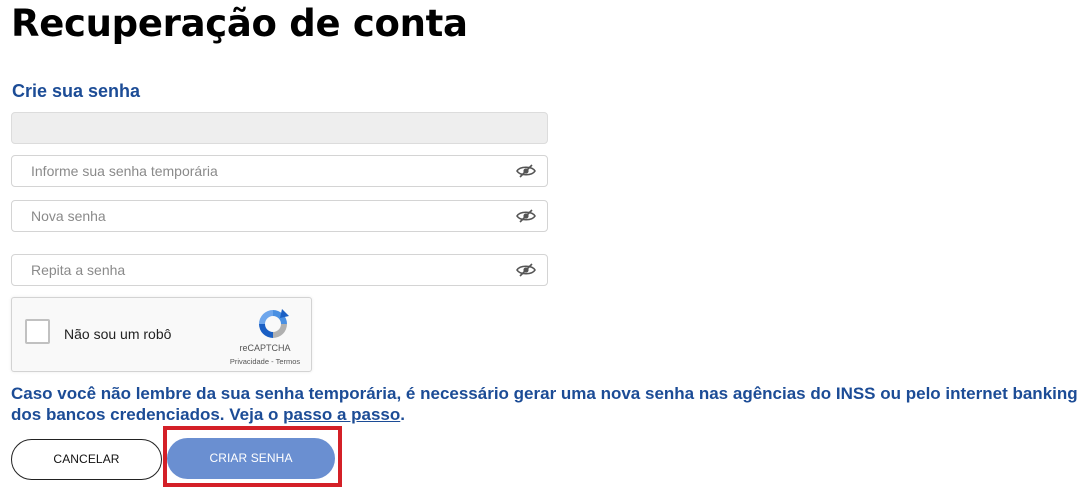 The height and width of the screenshot is (489, 1081). I want to click on page-title: Recuperação de conta, so click(239, 23).